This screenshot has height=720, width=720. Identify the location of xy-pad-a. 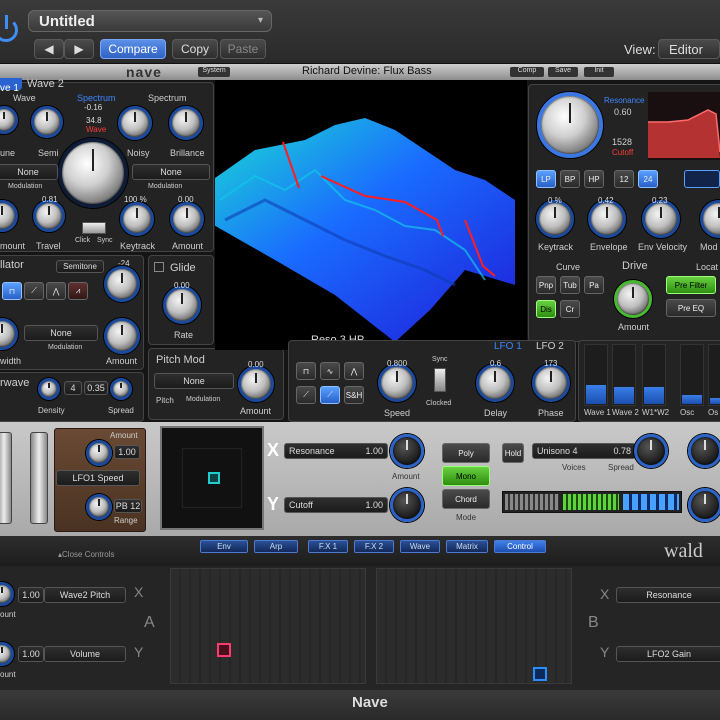
(268, 626).